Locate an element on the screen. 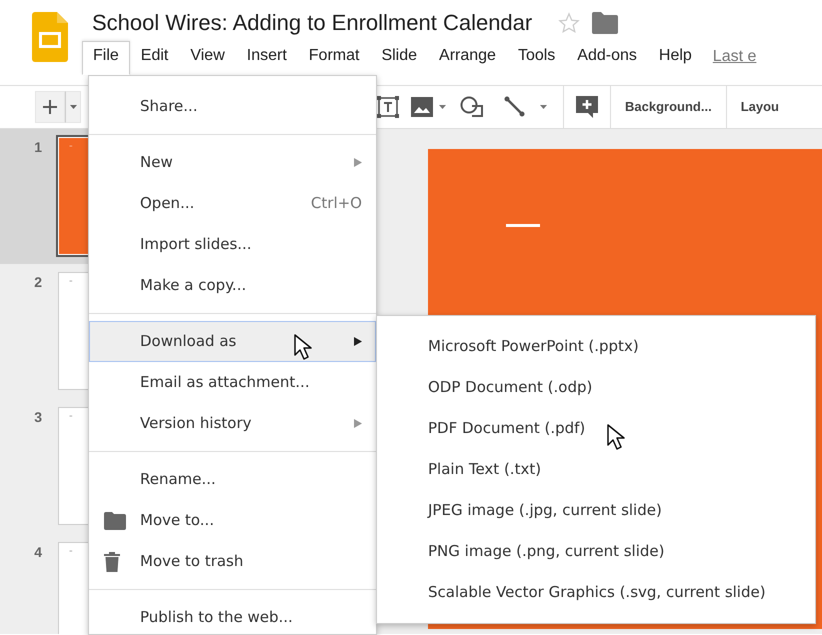  menu-item: Microsoft PowerPoint (.pptx) is located at coordinates (596, 346).